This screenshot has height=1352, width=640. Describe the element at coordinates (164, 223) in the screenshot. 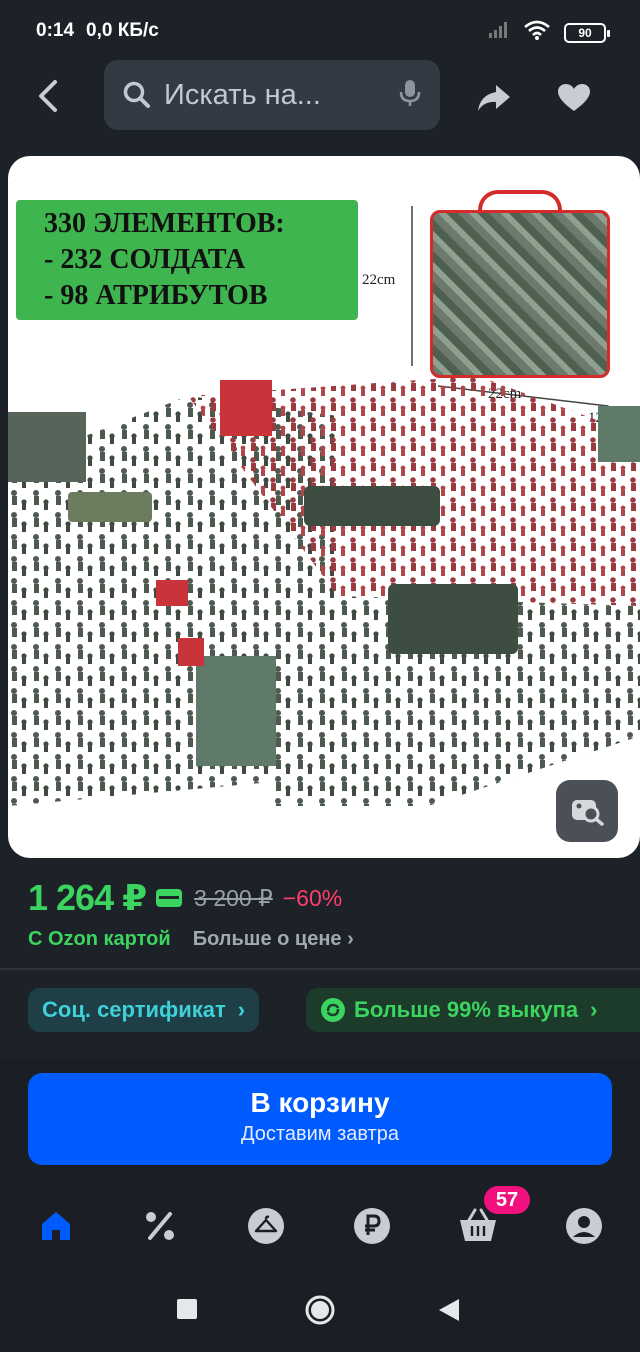

I see `promo-line: 330 ЭЛЕМЕНТОВ:` at that location.